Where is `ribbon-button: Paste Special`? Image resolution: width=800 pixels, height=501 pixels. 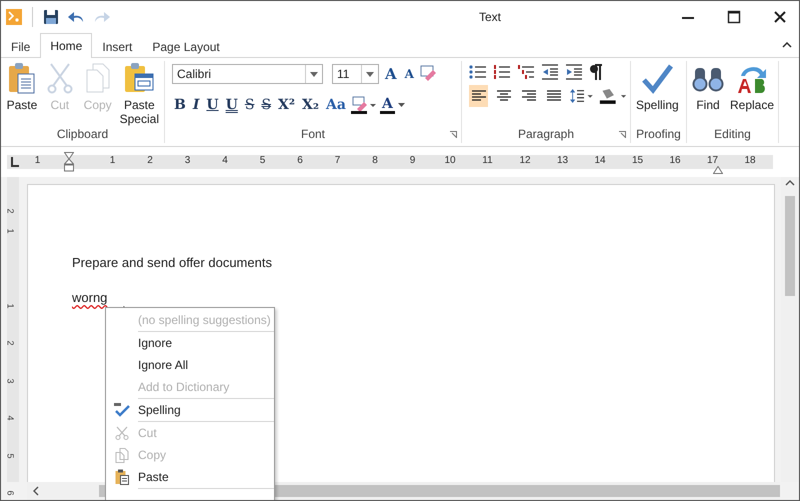 ribbon-button: Paste Special is located at coordinates (139, 94).